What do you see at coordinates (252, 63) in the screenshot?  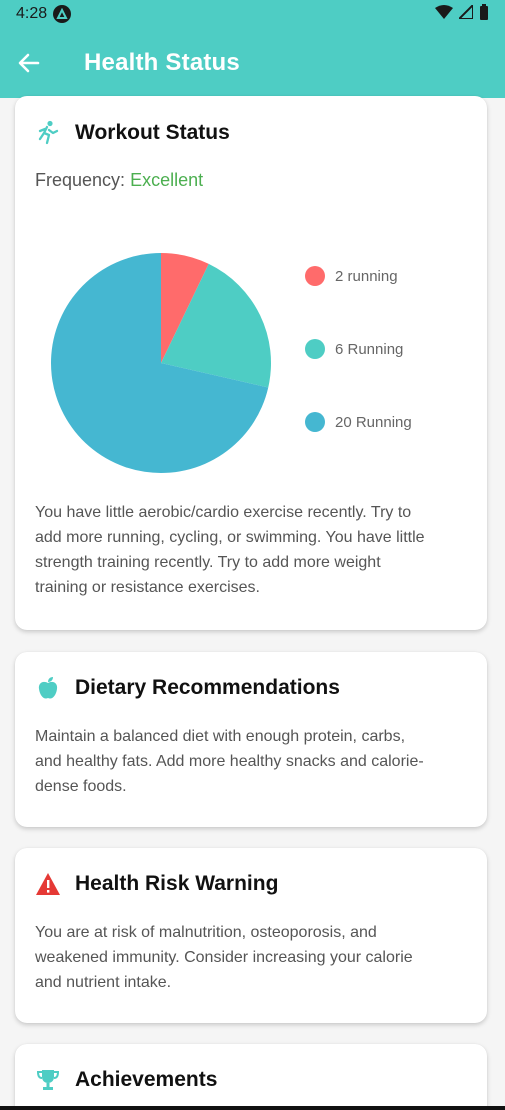 I see `app-bar: Health Status` at bounding box center [252, 63].